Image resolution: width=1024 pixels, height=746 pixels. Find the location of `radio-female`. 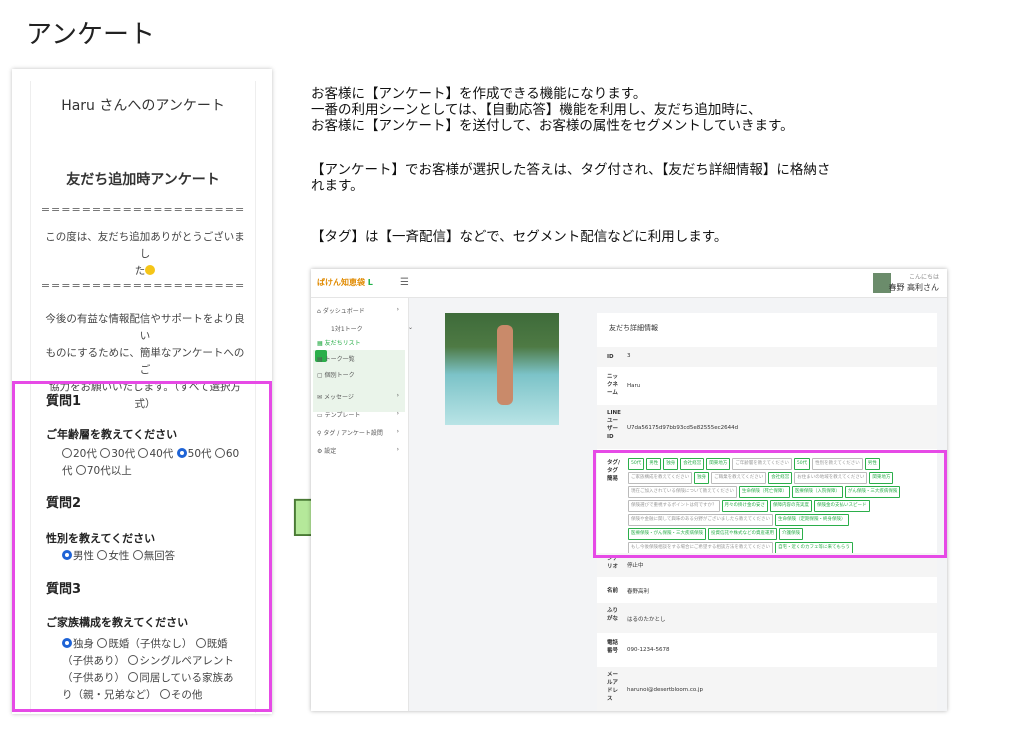

radio-female is located at coordinates (102, 555).